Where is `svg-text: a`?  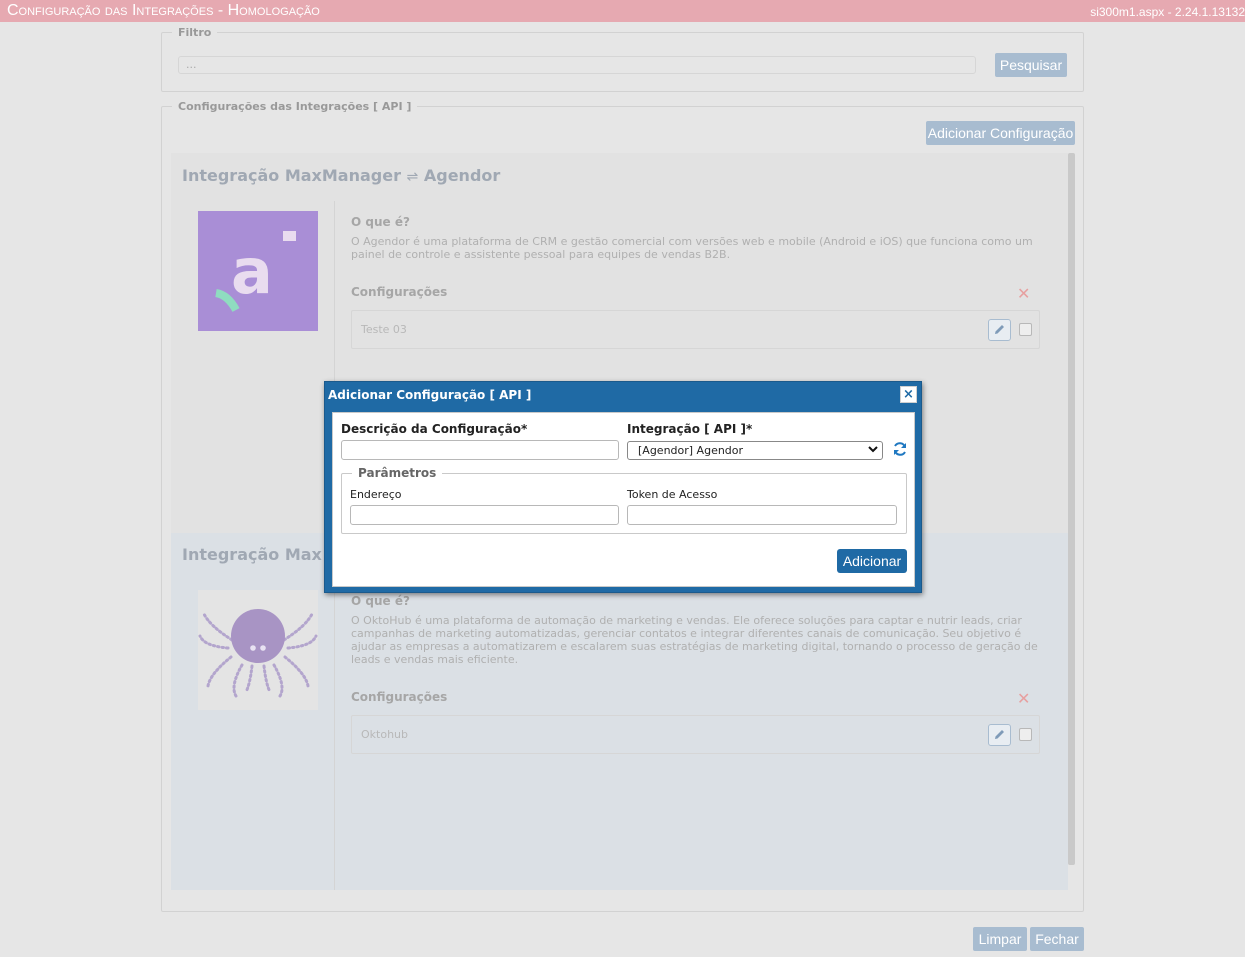
svg-text: a is located at coordinates (252, 271).